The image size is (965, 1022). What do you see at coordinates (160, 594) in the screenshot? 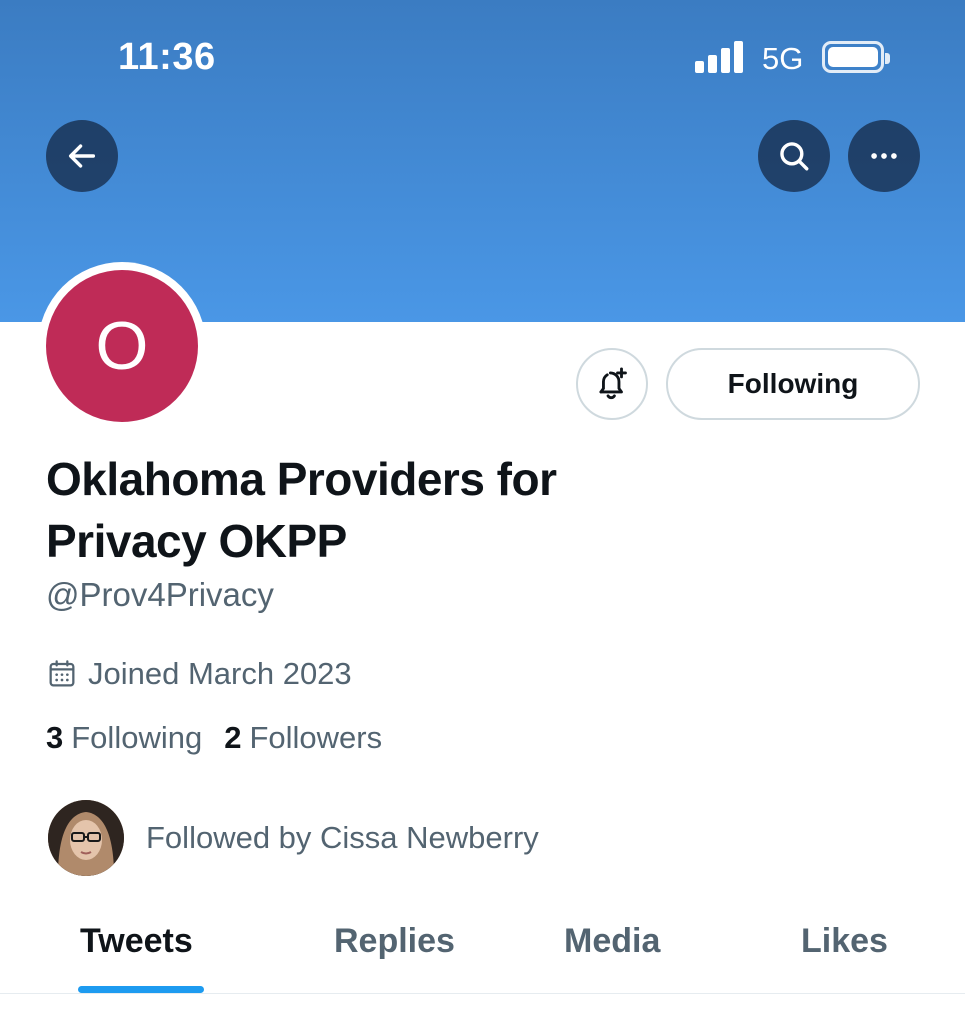
I see `profile-handle: @Prov4Privacy` at bounding box center [160, 594].